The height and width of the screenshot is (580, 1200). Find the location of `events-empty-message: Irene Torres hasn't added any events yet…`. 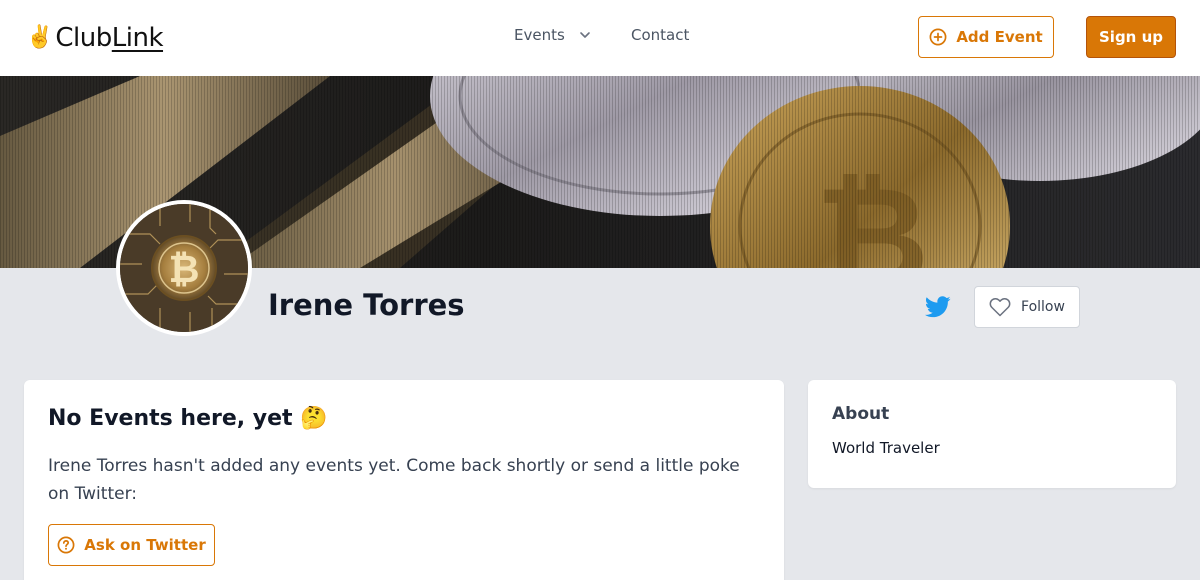

events-empty-message: Irene Torres hasn't added any events yet… is located at coordinates (394, 480).